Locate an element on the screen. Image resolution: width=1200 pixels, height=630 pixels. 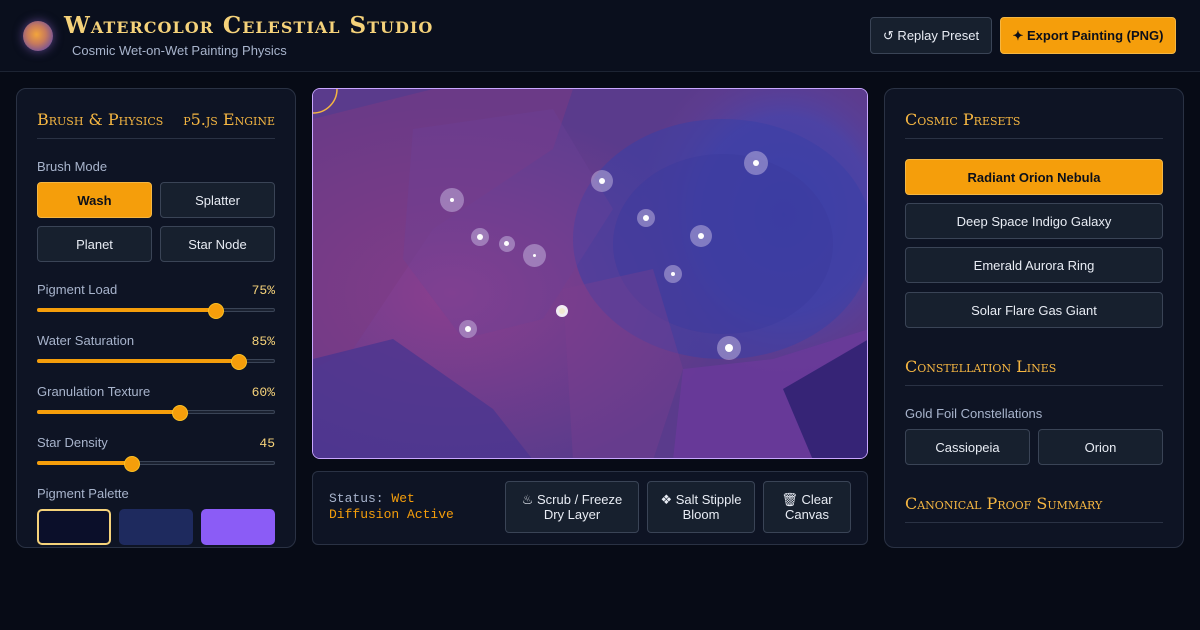
preset-solar-flare-button: Solar Flare Gas Giant is located at coordinates (1034, 310).